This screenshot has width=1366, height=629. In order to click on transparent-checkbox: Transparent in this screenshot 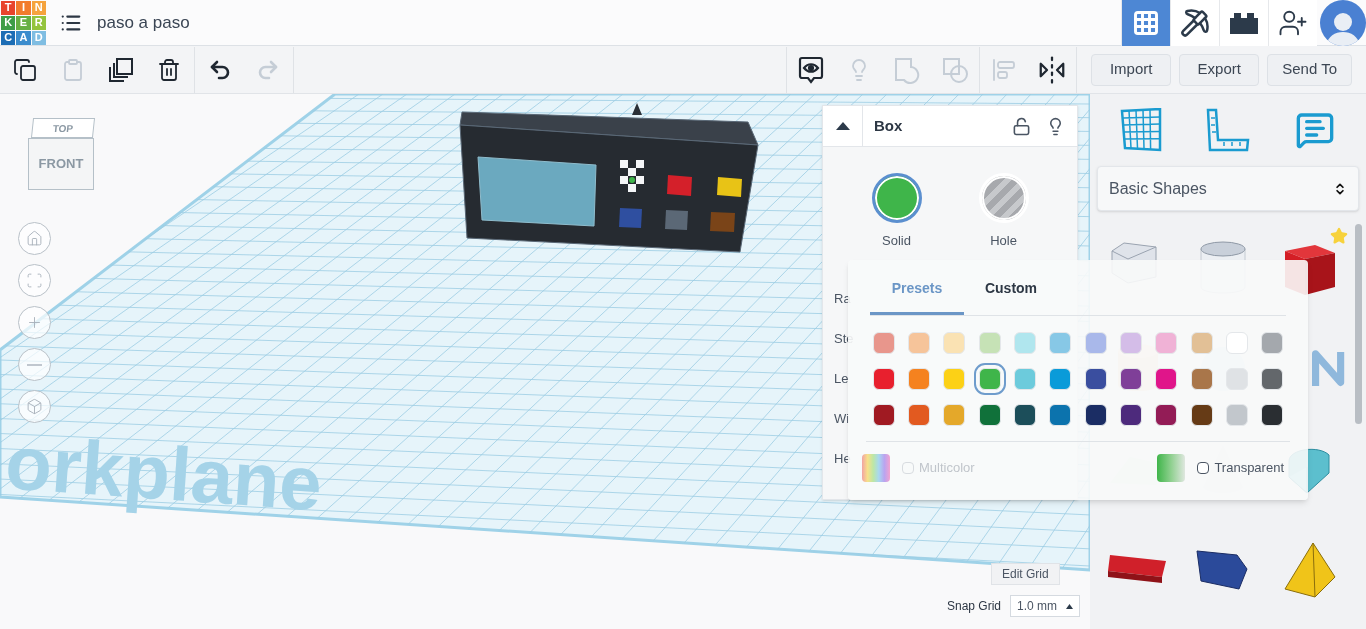, I will do `click(1240, 468)`.